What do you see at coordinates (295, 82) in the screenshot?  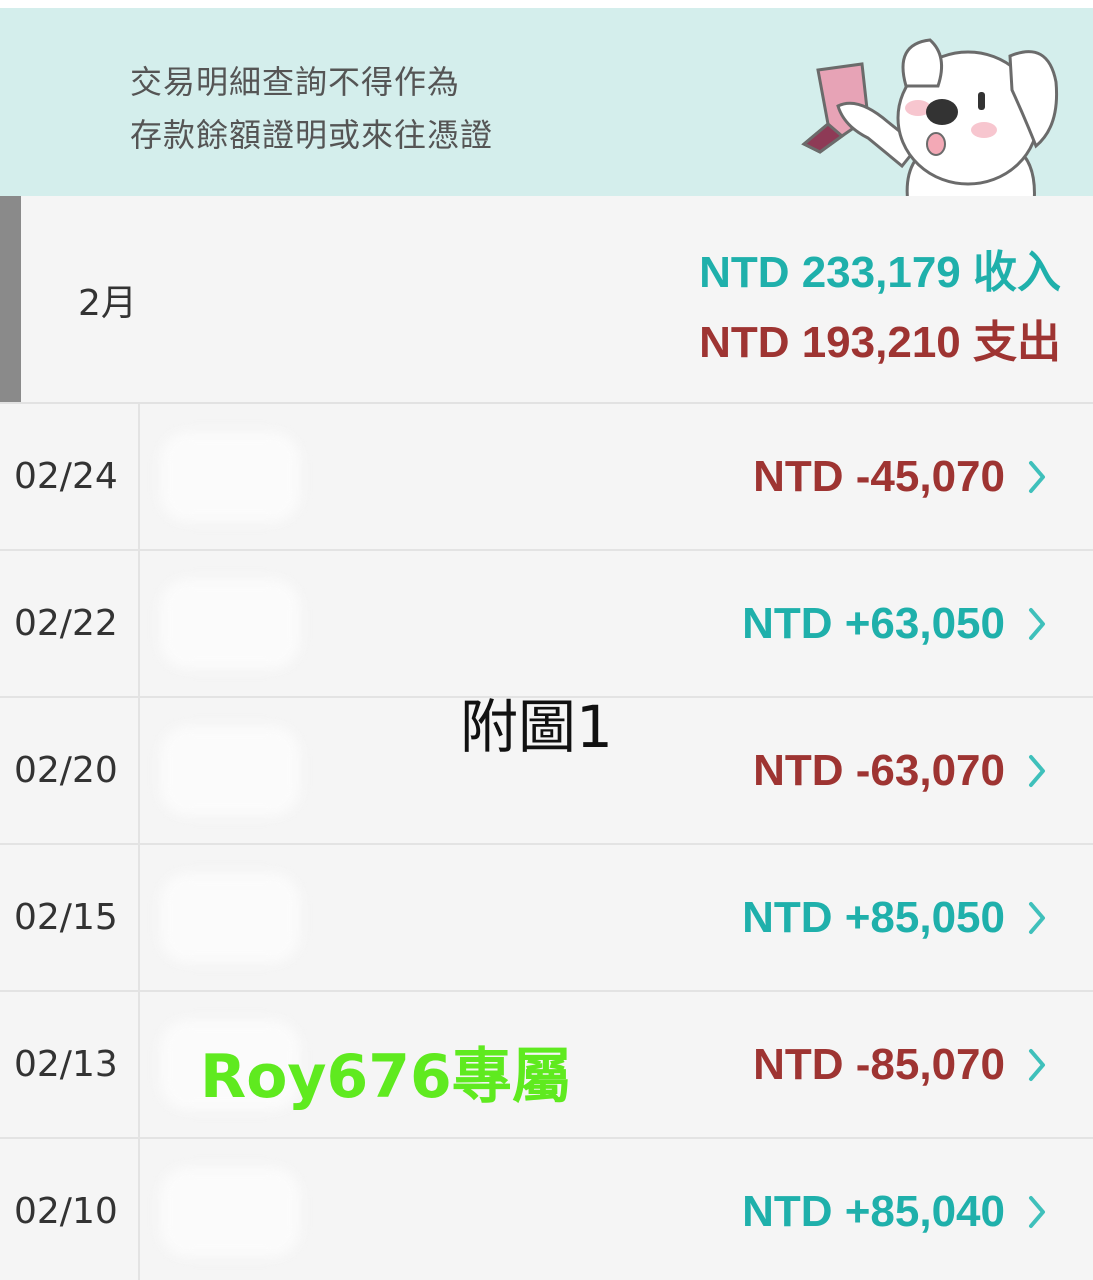 I see `disclaimer-line-1: 交易明細查詢不得作為` at bounding box center [295, 82].